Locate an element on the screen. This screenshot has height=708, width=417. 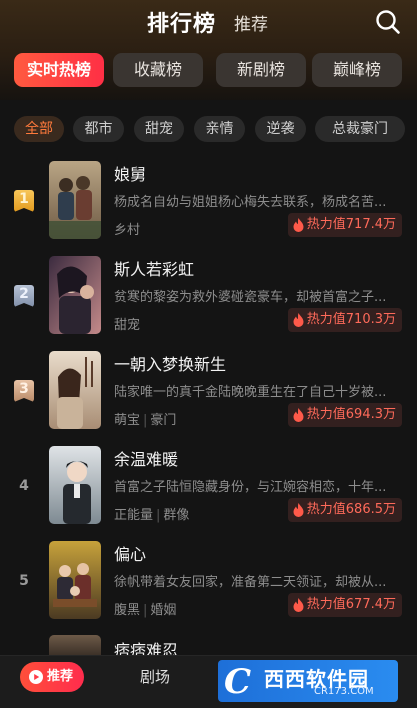
ranking-tabs: 实时热榜 收藏榜 新剧榜 巅峰榜 is located at coordinates (211, 70).